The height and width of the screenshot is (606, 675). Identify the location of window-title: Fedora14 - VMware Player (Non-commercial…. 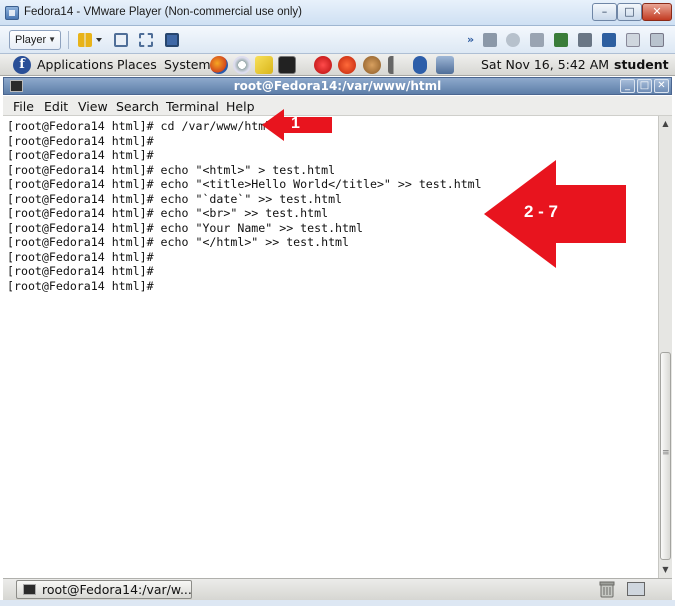
(163, 12).